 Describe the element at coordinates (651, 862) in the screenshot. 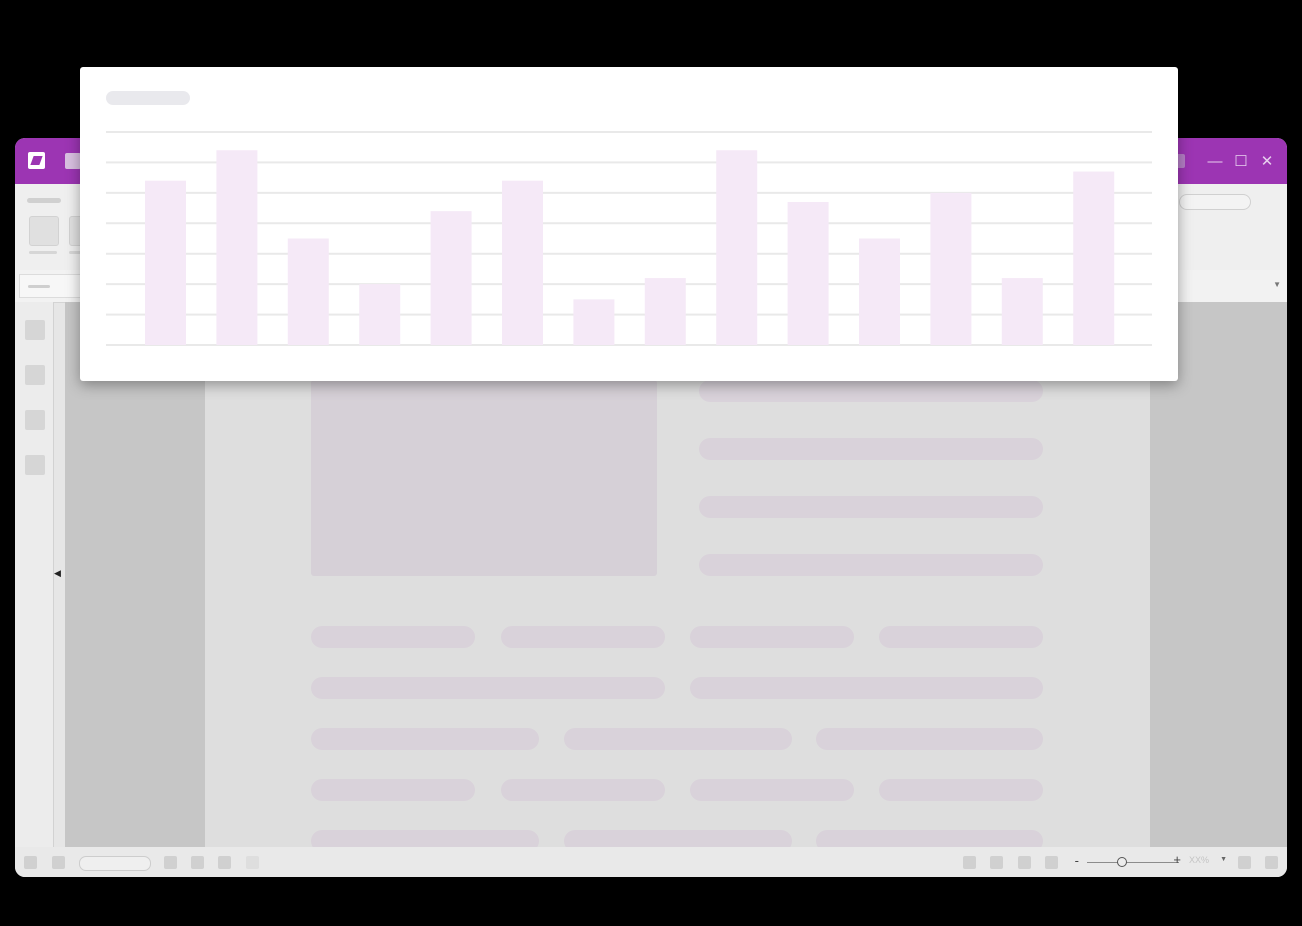

I see `status-bar: - + XX% ▼` at that location.